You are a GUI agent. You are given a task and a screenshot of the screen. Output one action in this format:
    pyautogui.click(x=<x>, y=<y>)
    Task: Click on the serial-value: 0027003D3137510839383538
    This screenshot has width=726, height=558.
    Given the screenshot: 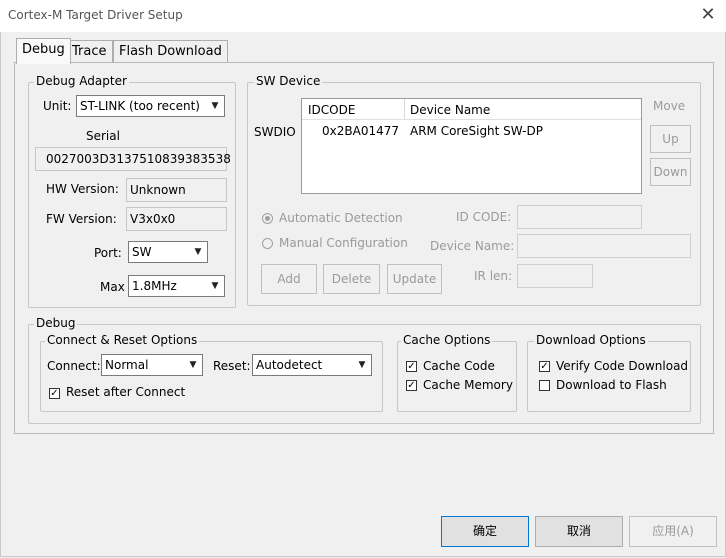 What is the action you would take?
    pyautogui.click(x=138, y=159)
    